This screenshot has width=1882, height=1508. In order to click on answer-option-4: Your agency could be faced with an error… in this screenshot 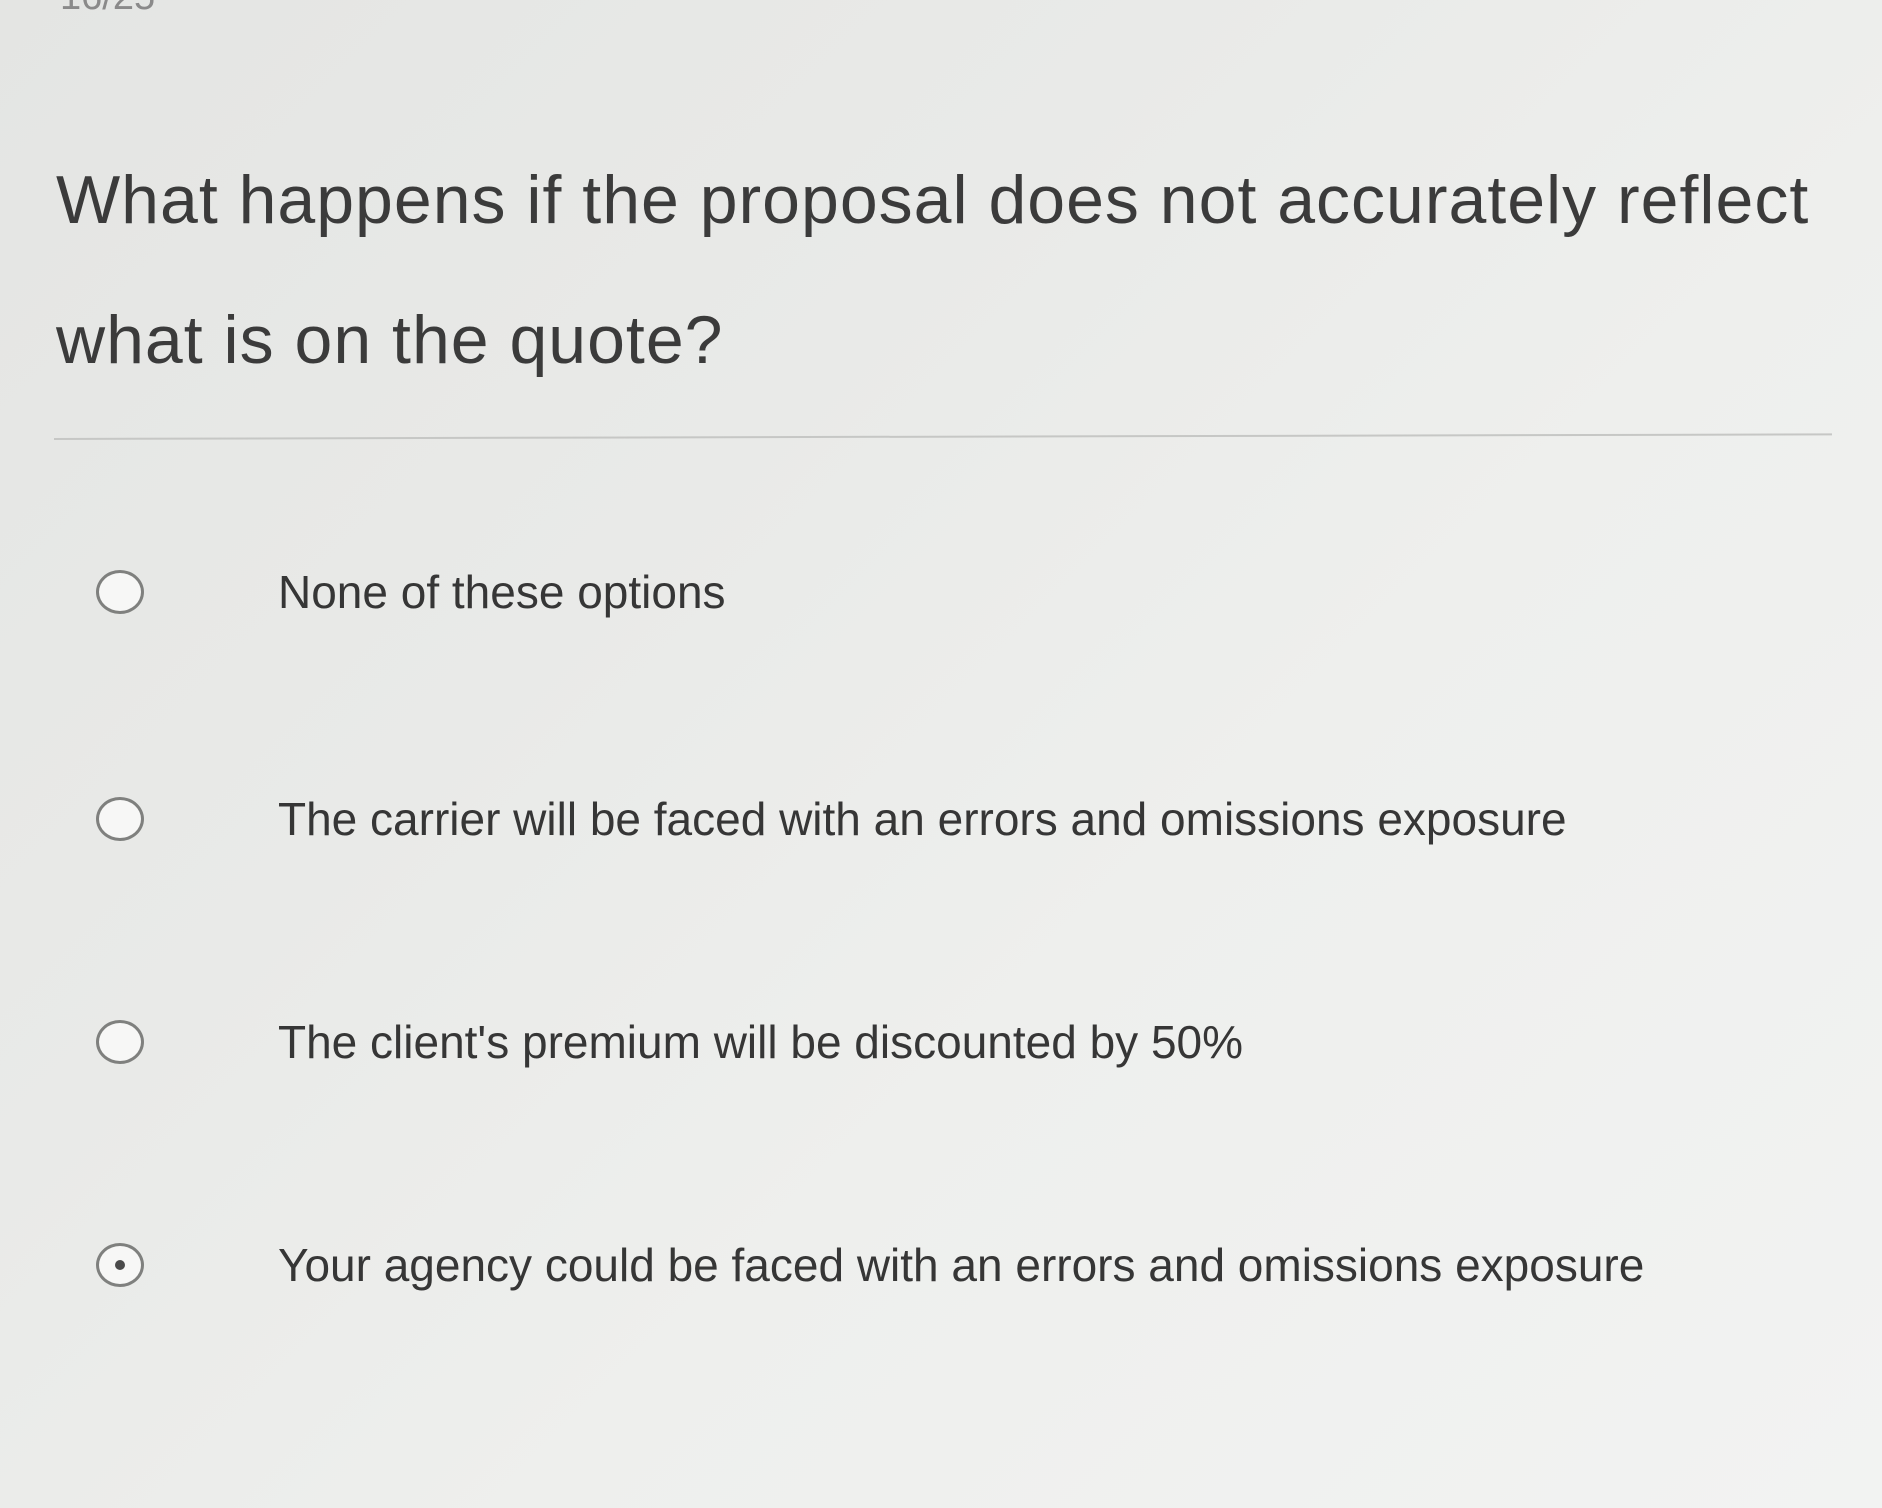, I will do `click(870, 1265)`.